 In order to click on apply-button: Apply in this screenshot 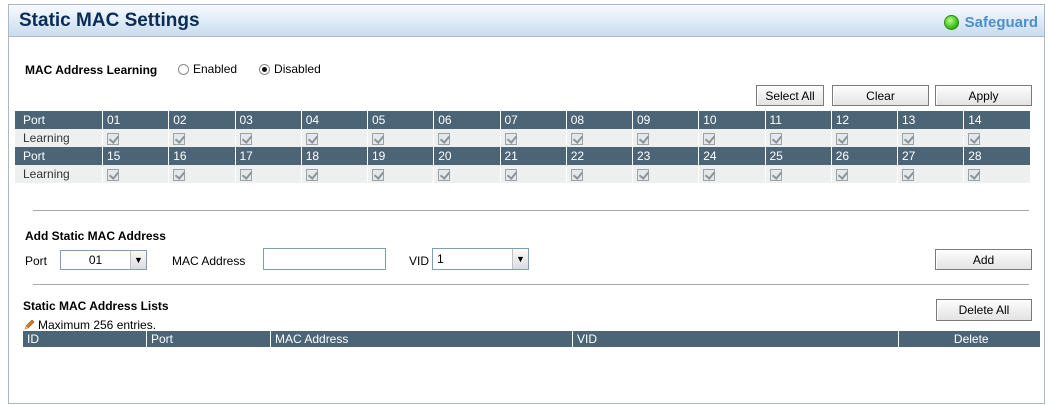, I will do `click(983, 95)`.